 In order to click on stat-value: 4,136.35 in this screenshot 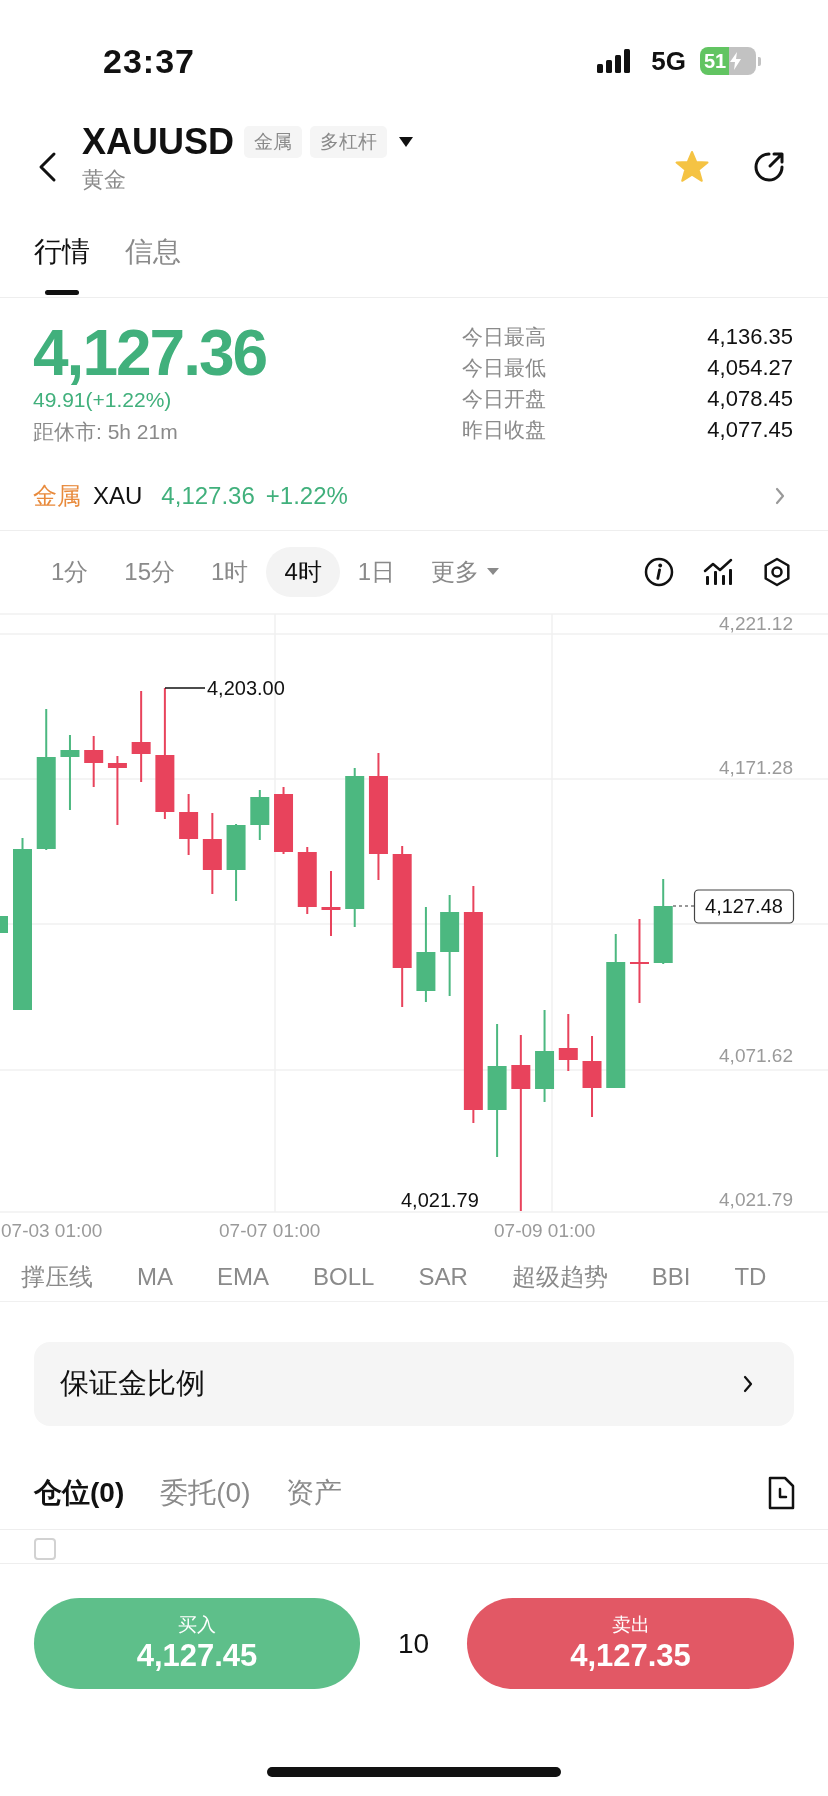, I will do `click(750, 336)`.